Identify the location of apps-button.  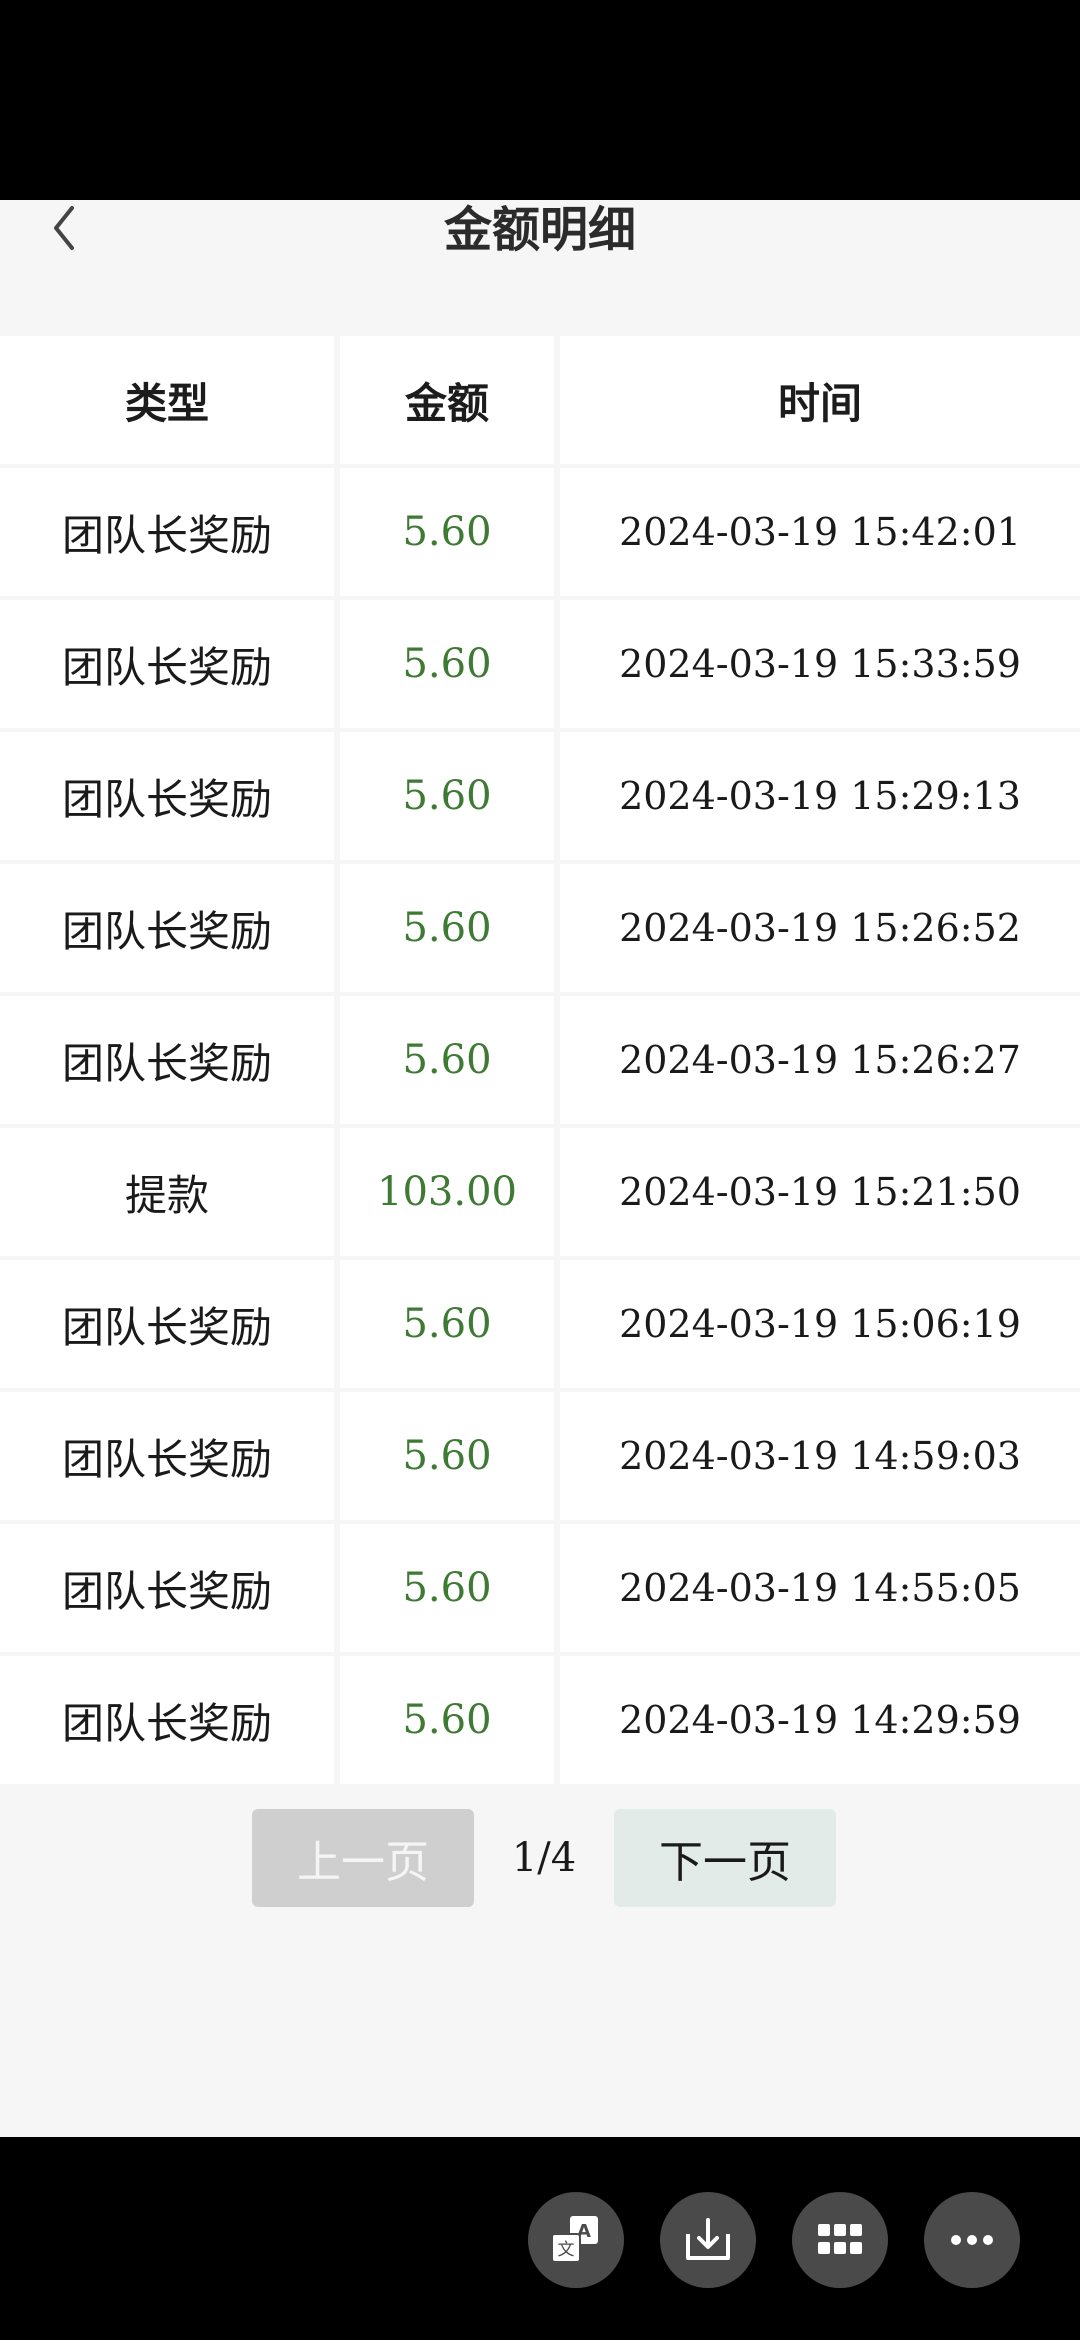
(840, 2240).